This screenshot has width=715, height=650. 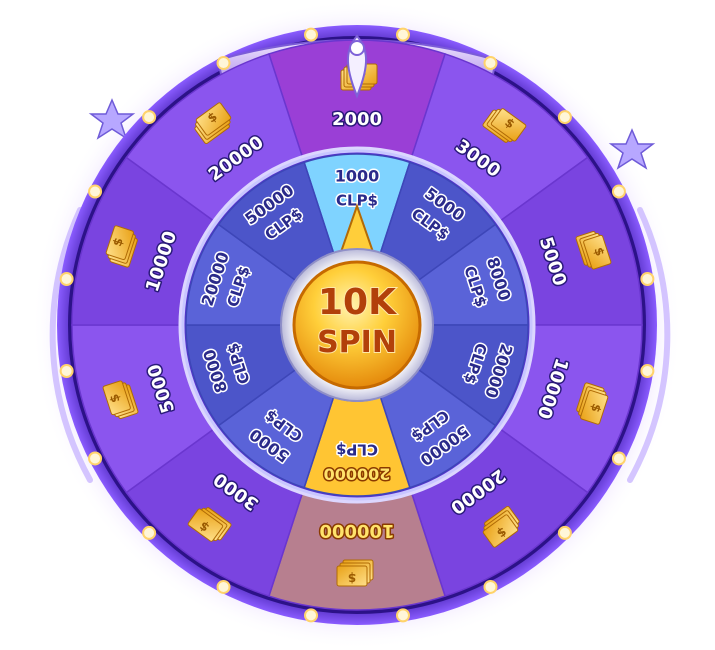 What do you see at coordinates (357, 119) in the screenshot?
I see `outer-segment-label: 2000` at bounding box center [357, 119].